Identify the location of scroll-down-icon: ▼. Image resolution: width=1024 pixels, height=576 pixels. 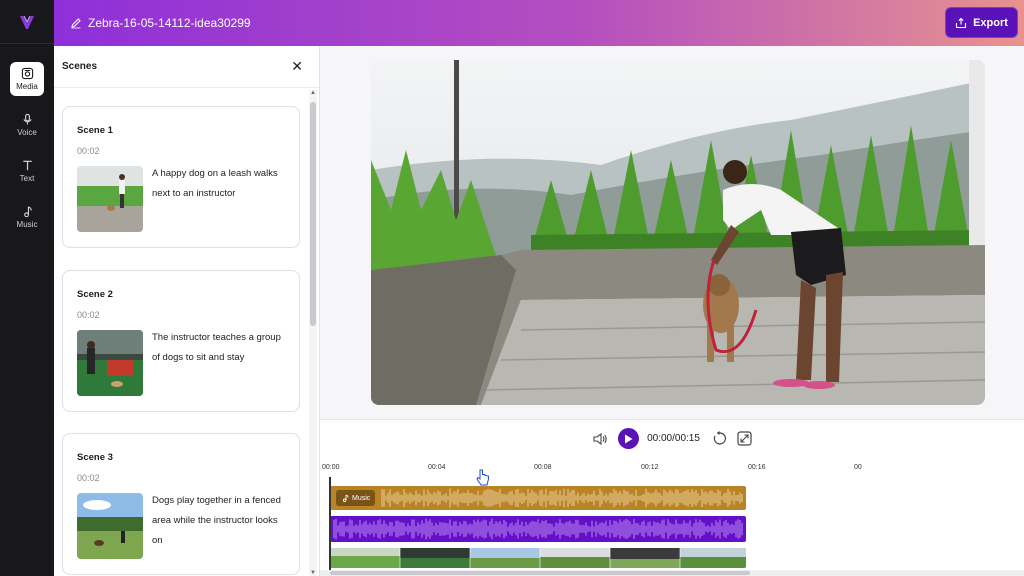
(313, 573).